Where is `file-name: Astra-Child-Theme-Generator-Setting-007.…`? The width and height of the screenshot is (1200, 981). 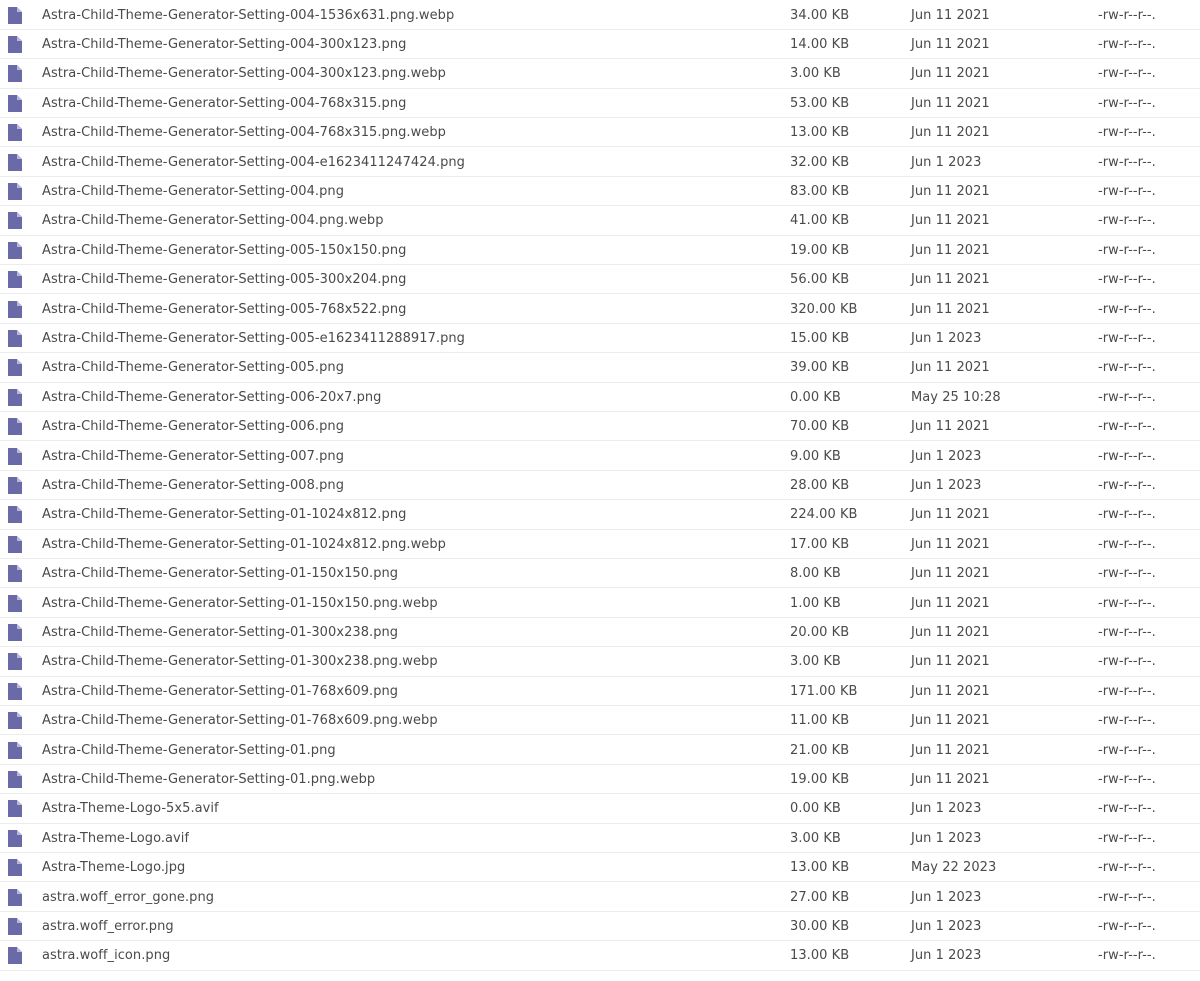
file-name: Astra-Child-Theme-Generator-Setting-007.… is located at coordinates (193, 456).